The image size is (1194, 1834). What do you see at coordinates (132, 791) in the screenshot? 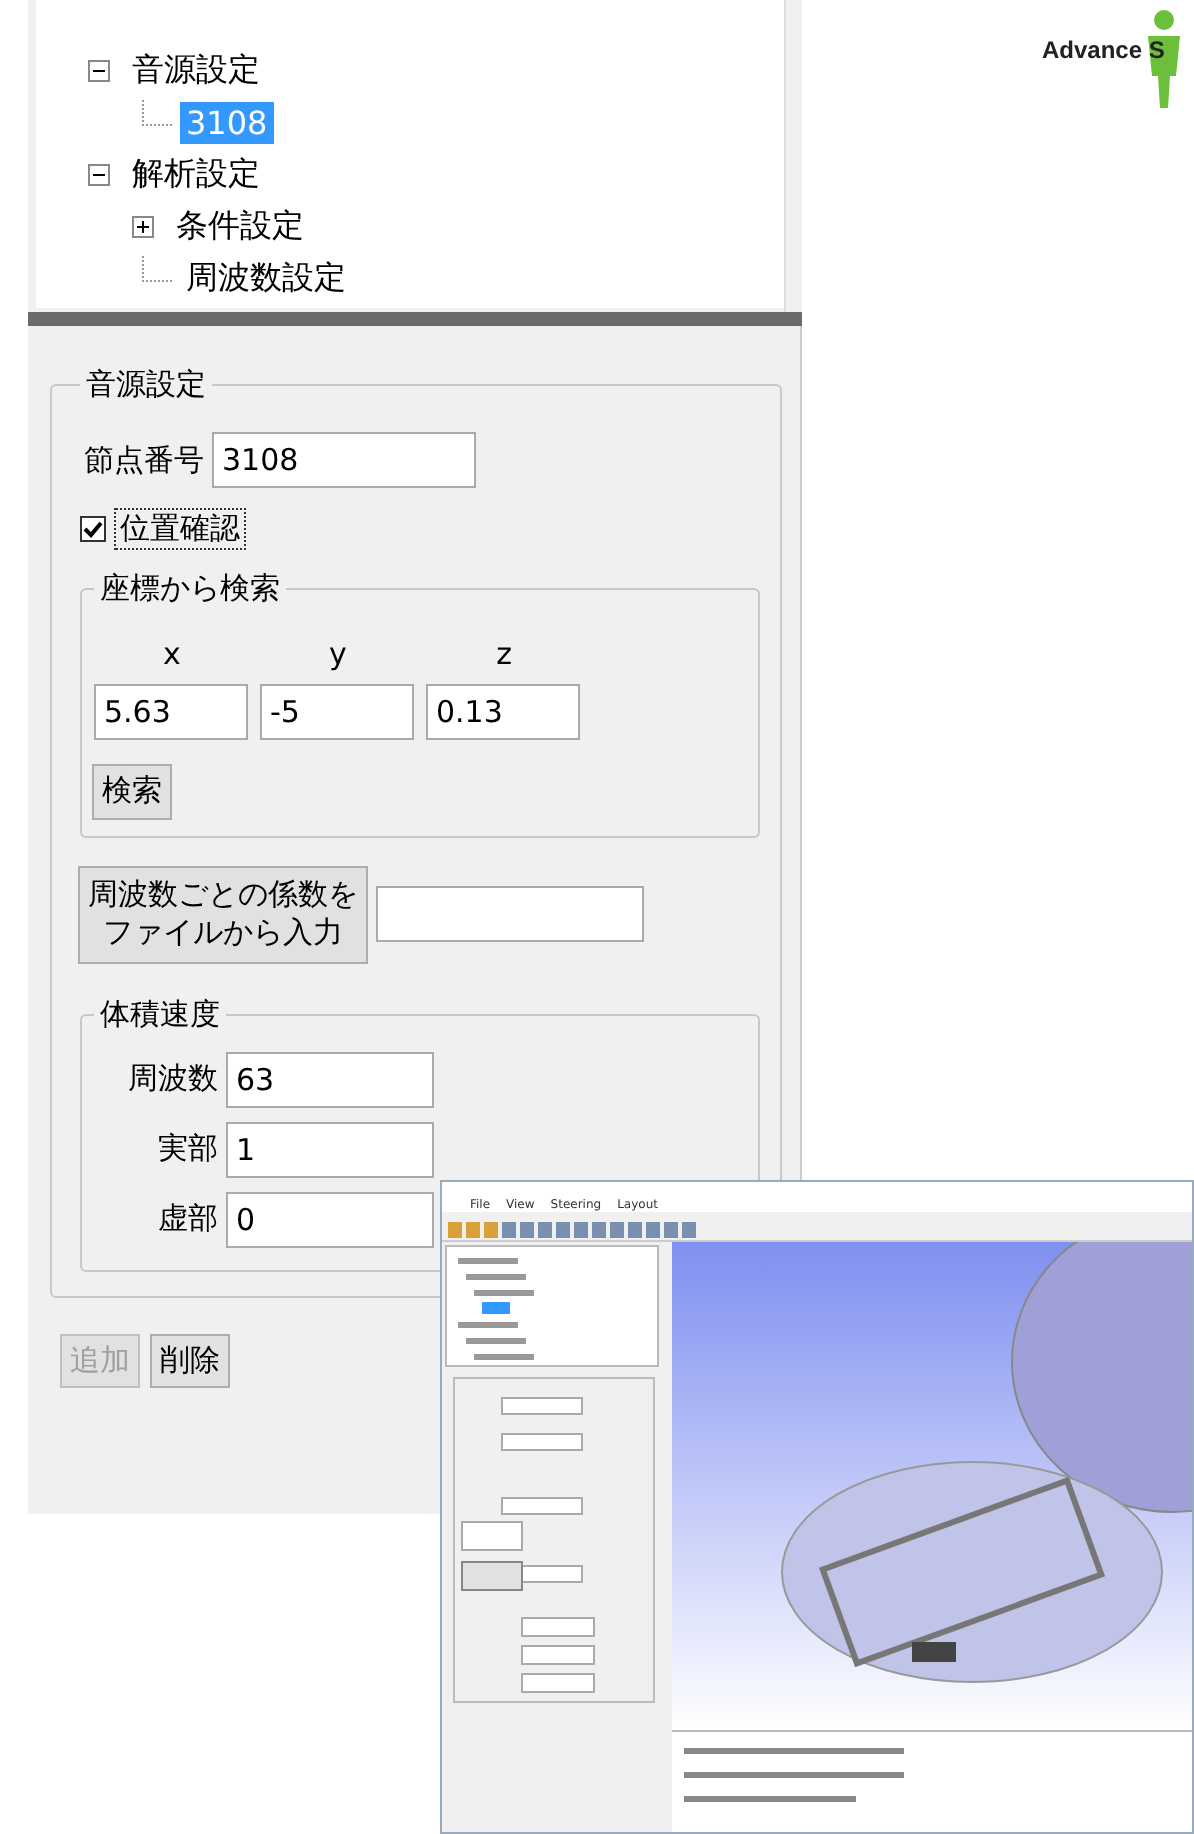
I see `search-button: 検索` at bounding box center [132, 791].